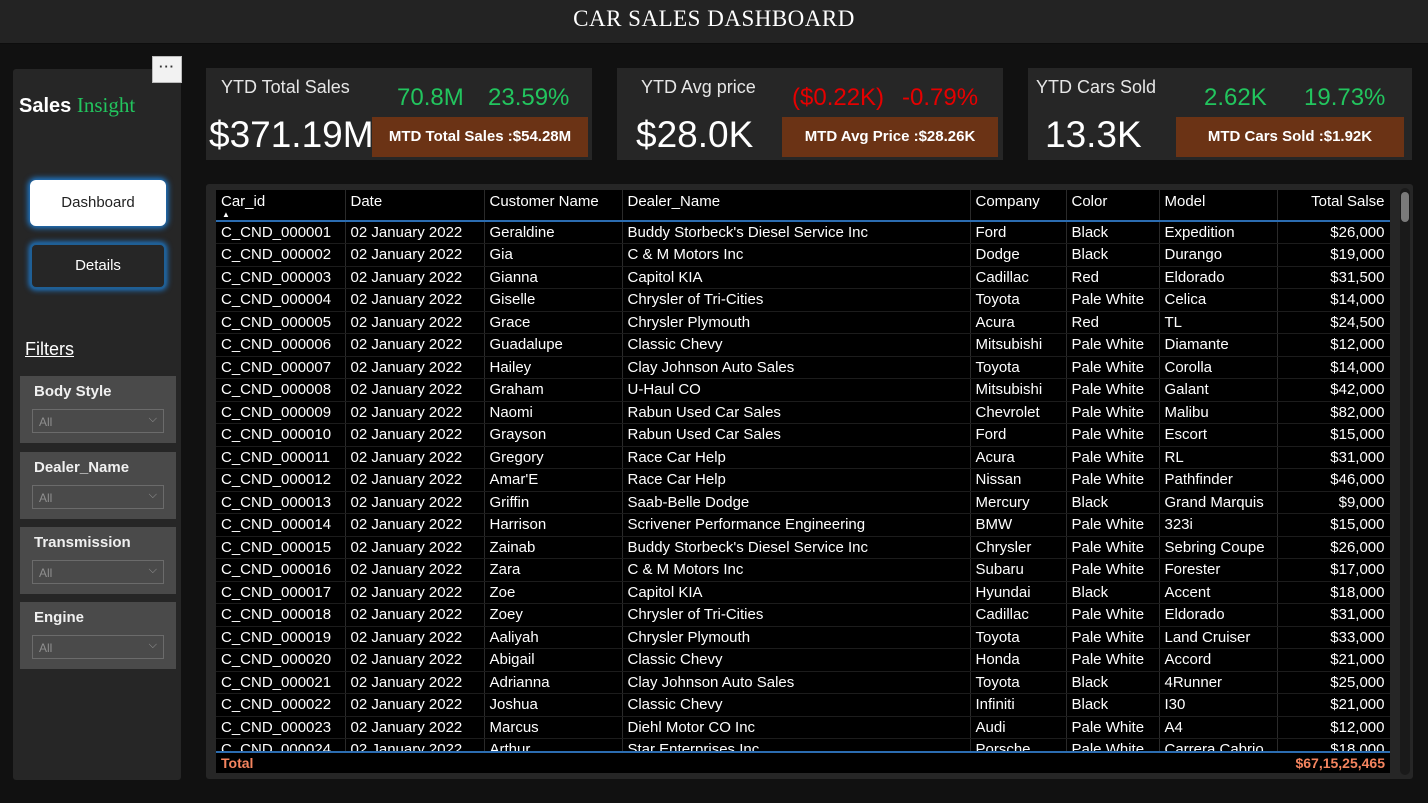  Describe the element at coordinates (1218, 570) in the screenshot. I see `table-cell: Forester` at that location.